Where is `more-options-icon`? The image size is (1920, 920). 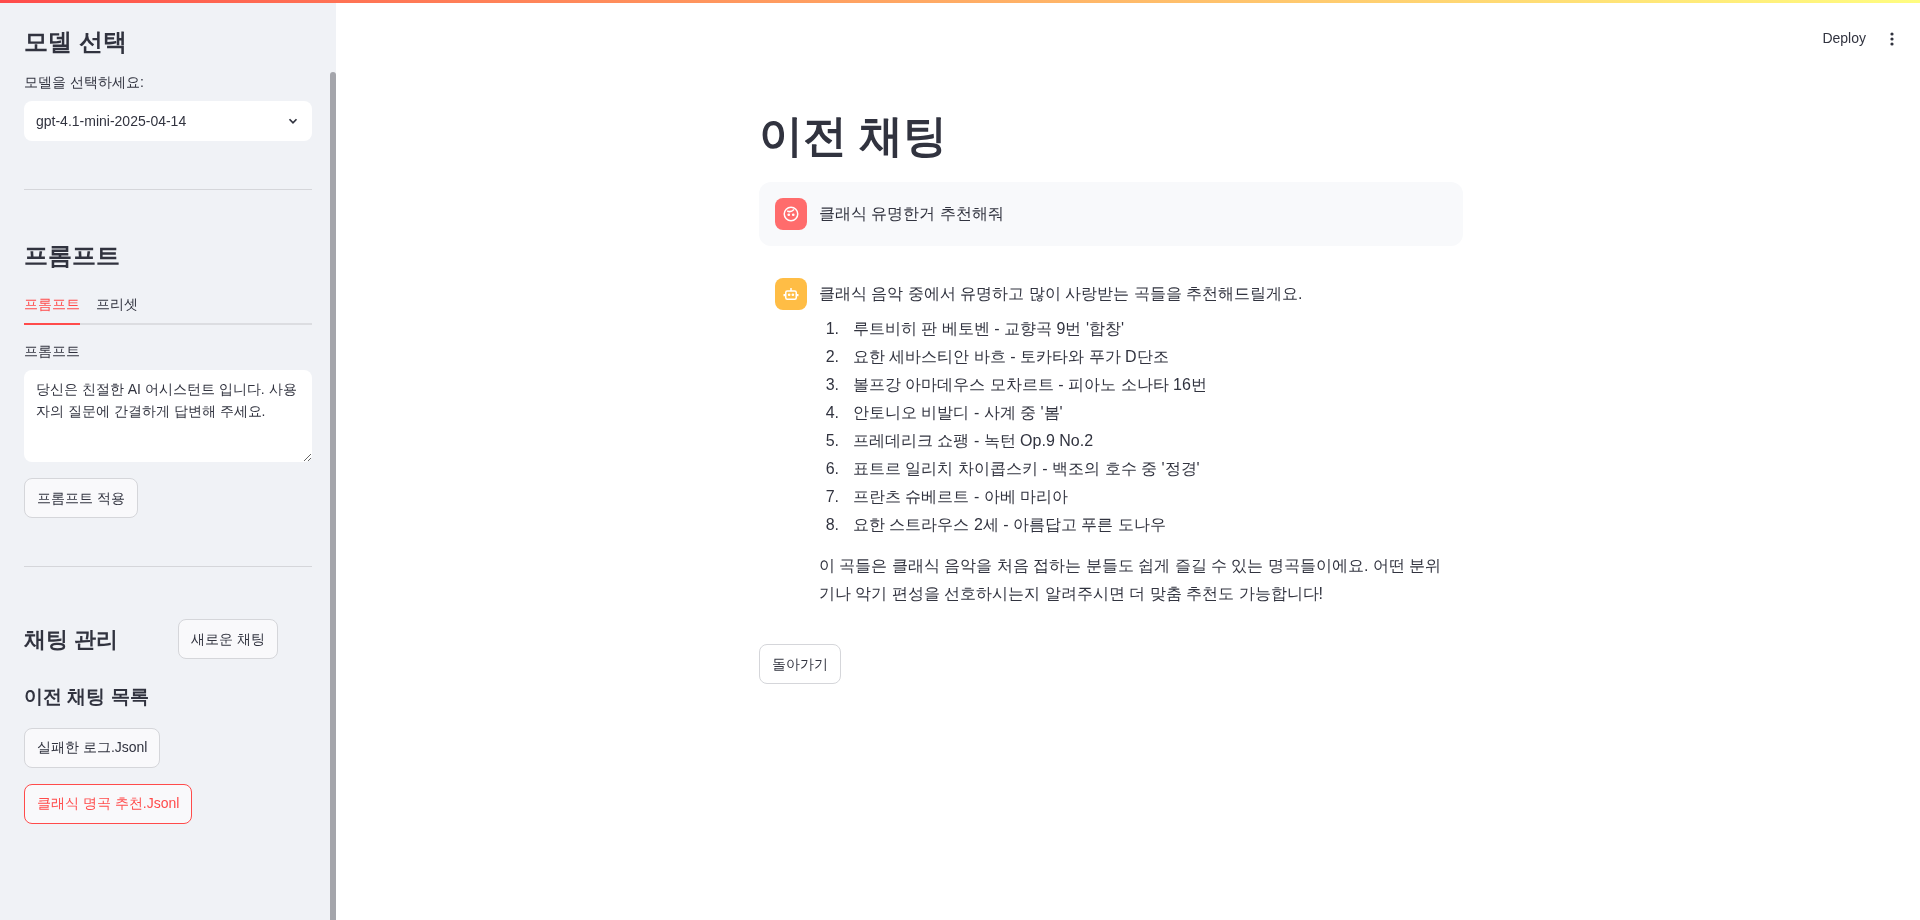
more-options-icon is located at coordinates (1892, 38).